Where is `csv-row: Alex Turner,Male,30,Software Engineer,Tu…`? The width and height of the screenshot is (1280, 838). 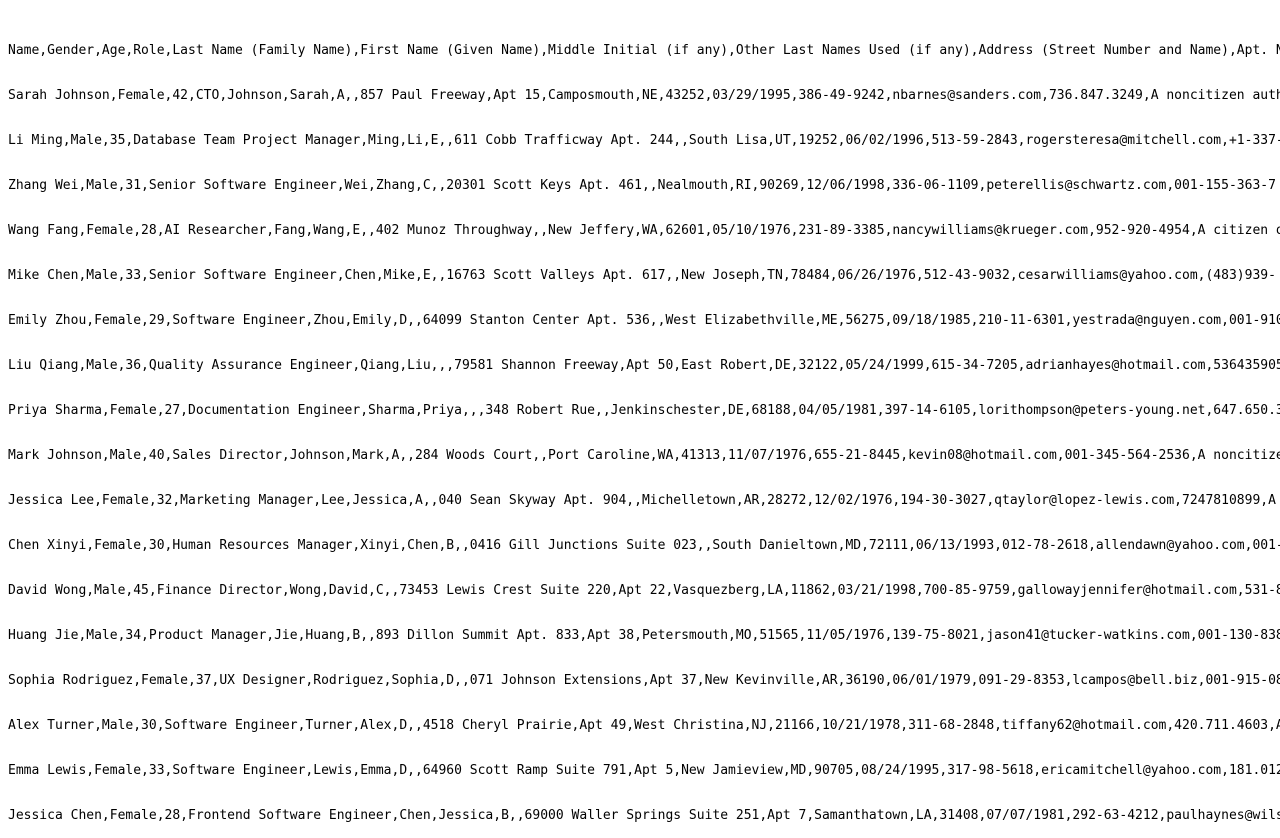 csv-row: Alex Turner,Male,30,Software Engineer,Tu… is located at coordinates (644, 725).